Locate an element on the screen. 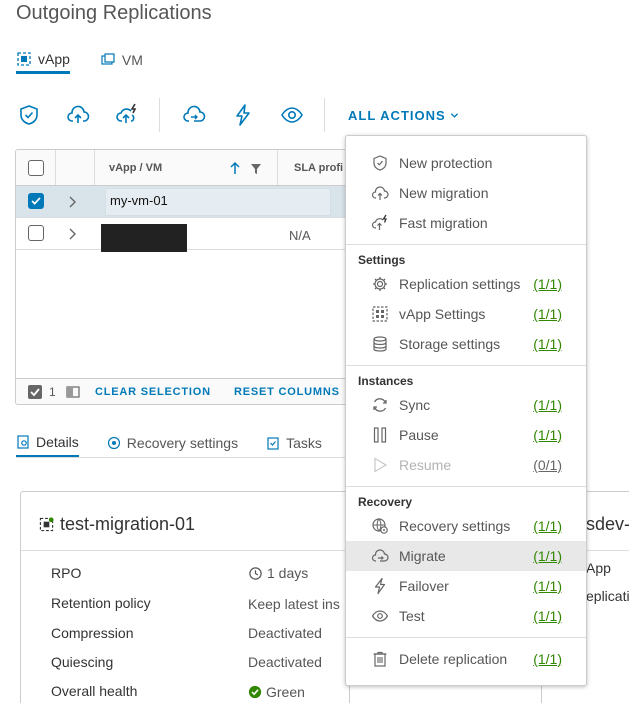 This screenshot has height=703, width=629. menu-label: Test is located at coordinates (412, 616).